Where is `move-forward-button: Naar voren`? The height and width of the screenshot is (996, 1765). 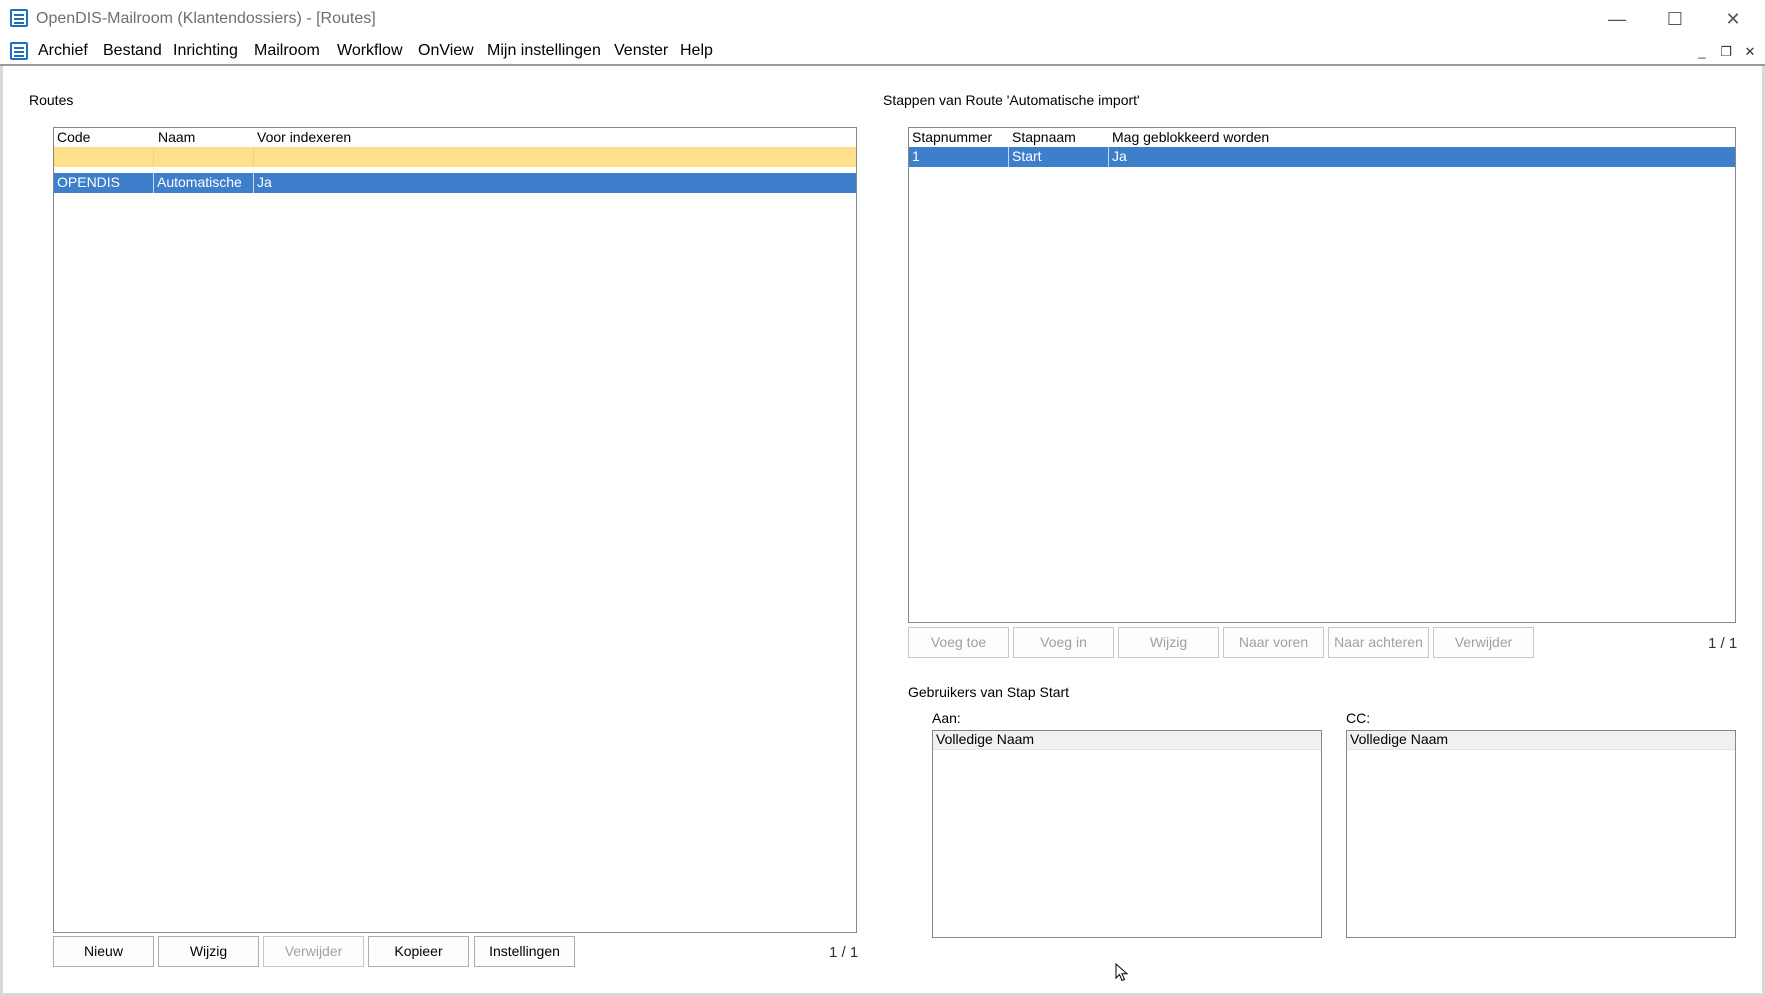 move-forward-button: Naar voren is located at coordinates (1273, 642).